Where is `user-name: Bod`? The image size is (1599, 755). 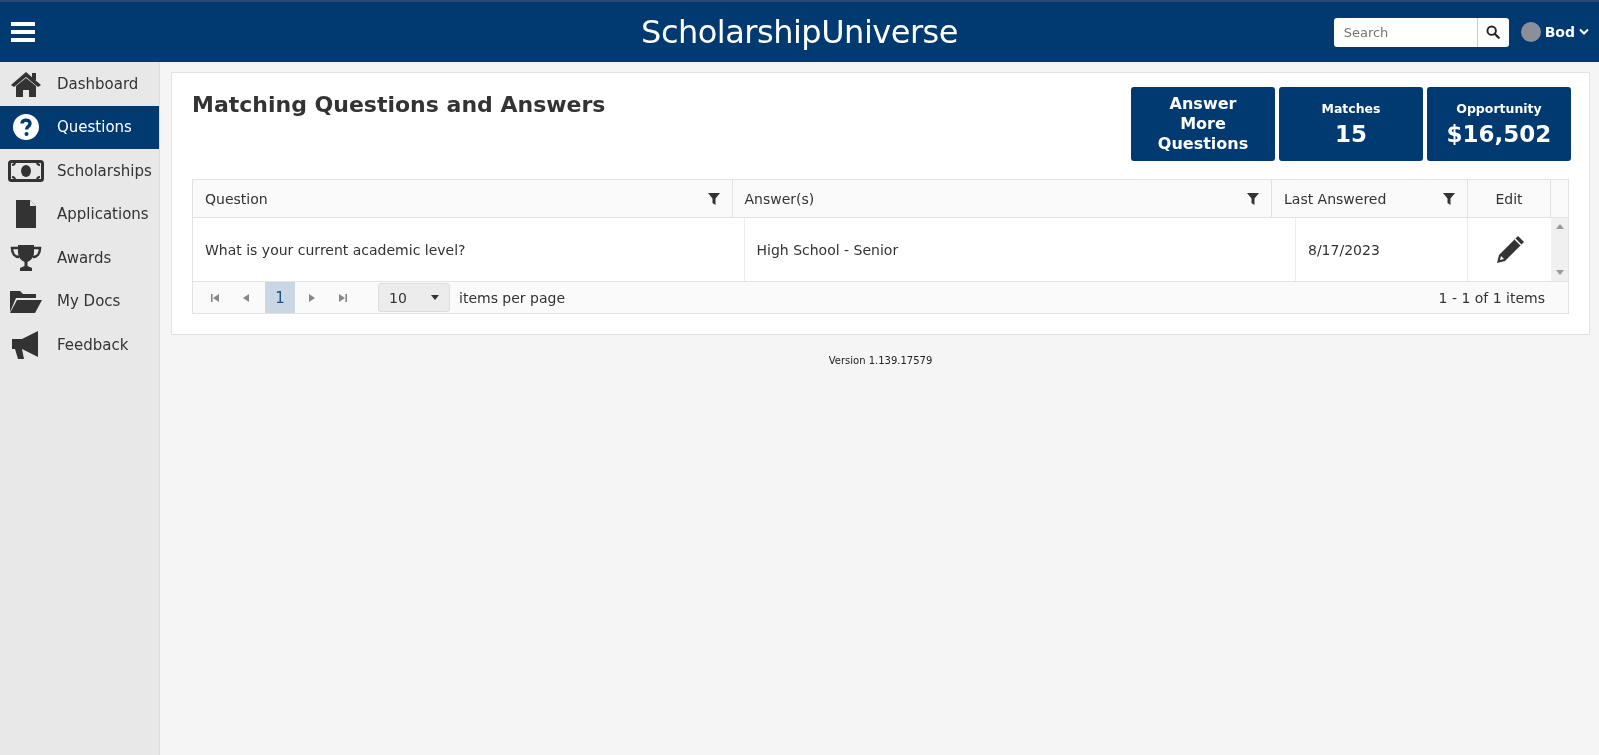 user-name: Bod is located at coordinates (1559, 32).